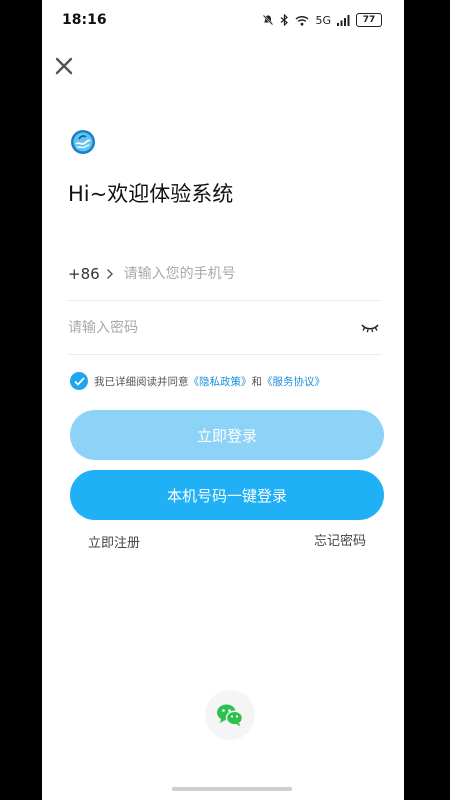 This screenshot has height=800, width=450. Describe the element at coordinates (114, 541) in the screenshot. I see `register-link: 立即注册` at that location.